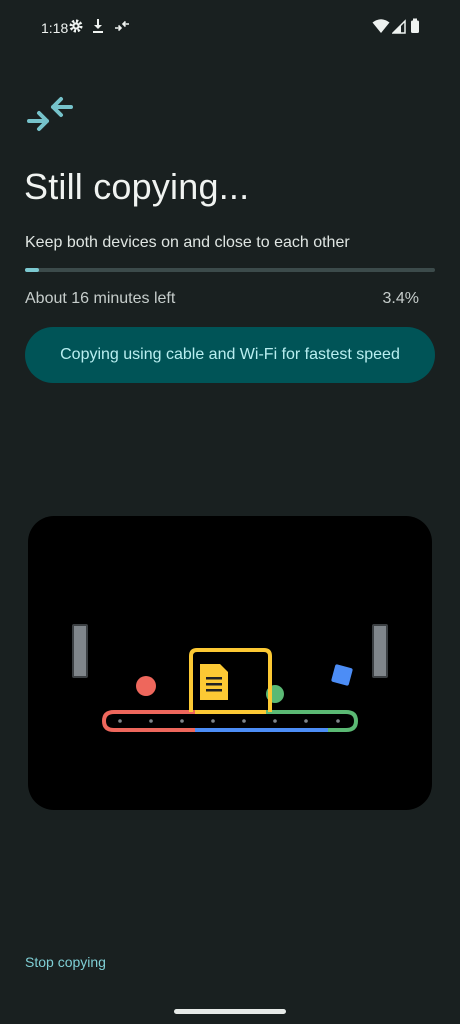  I want to click on settings-gear-icon, so click(76, 26).